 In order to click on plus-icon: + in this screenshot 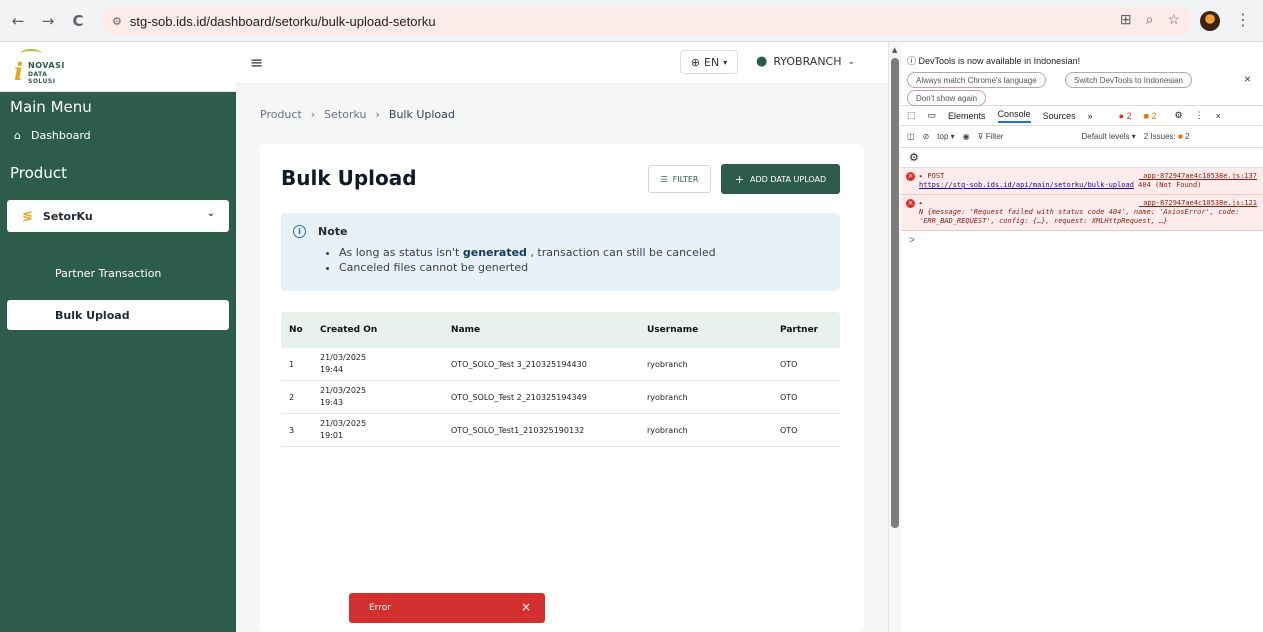, I will do `click(739, 179)`.